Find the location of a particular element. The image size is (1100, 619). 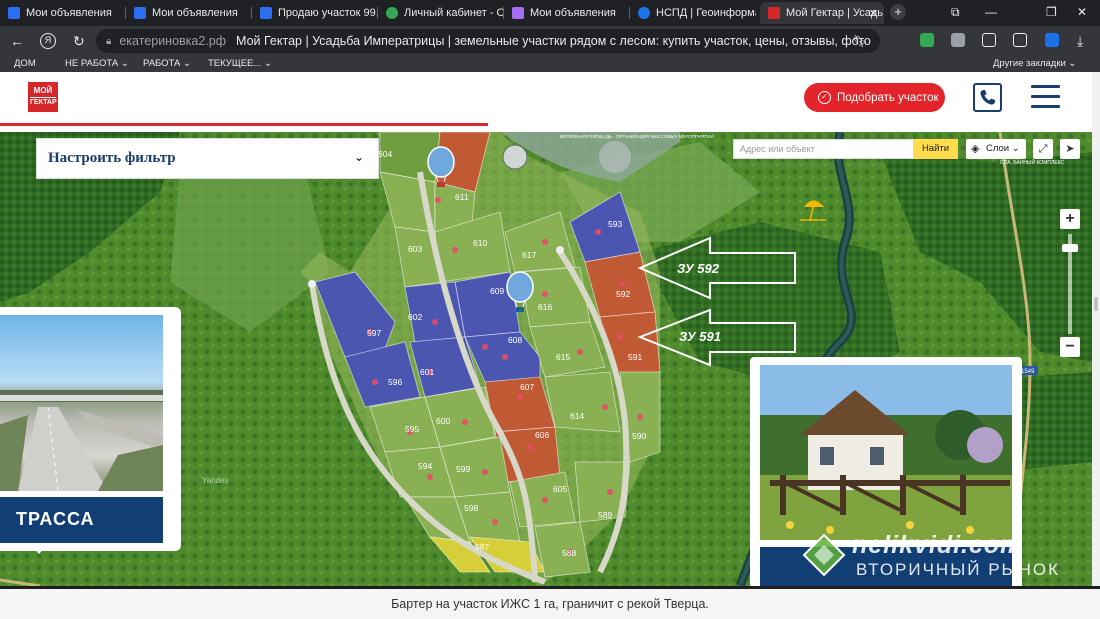

plot-label: 594 is located at coordinates (425, 466).